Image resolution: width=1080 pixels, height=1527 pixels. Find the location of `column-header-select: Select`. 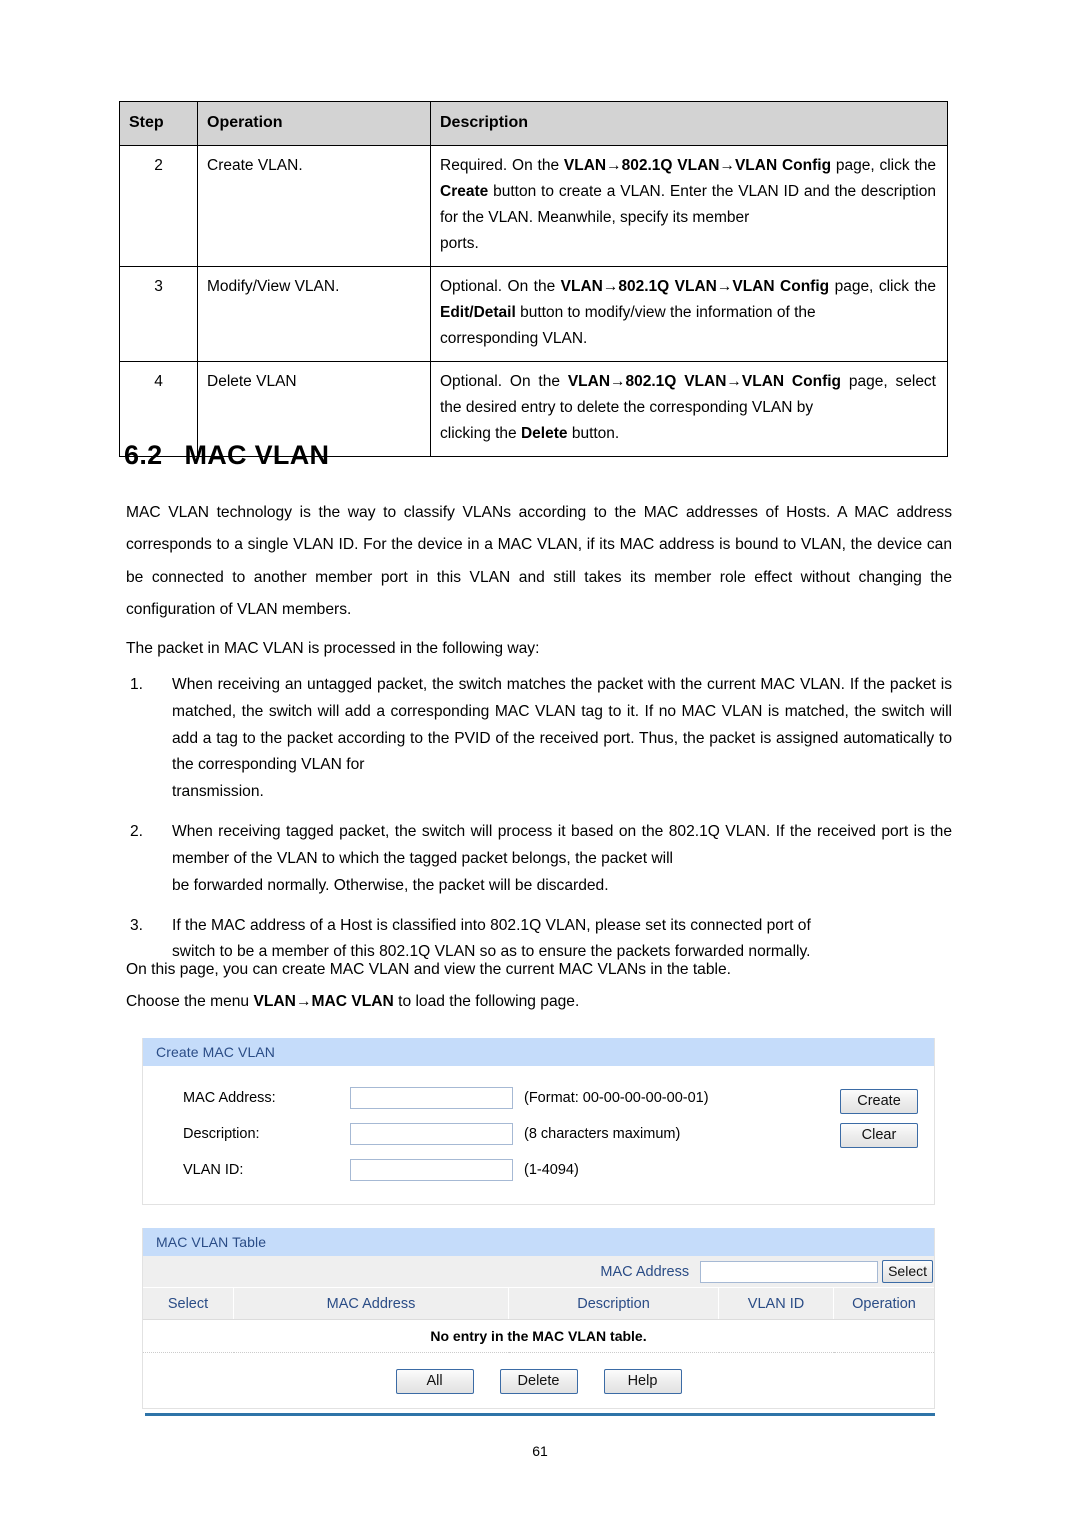

column-header-select: Select is located at coordinates (188, 1304).